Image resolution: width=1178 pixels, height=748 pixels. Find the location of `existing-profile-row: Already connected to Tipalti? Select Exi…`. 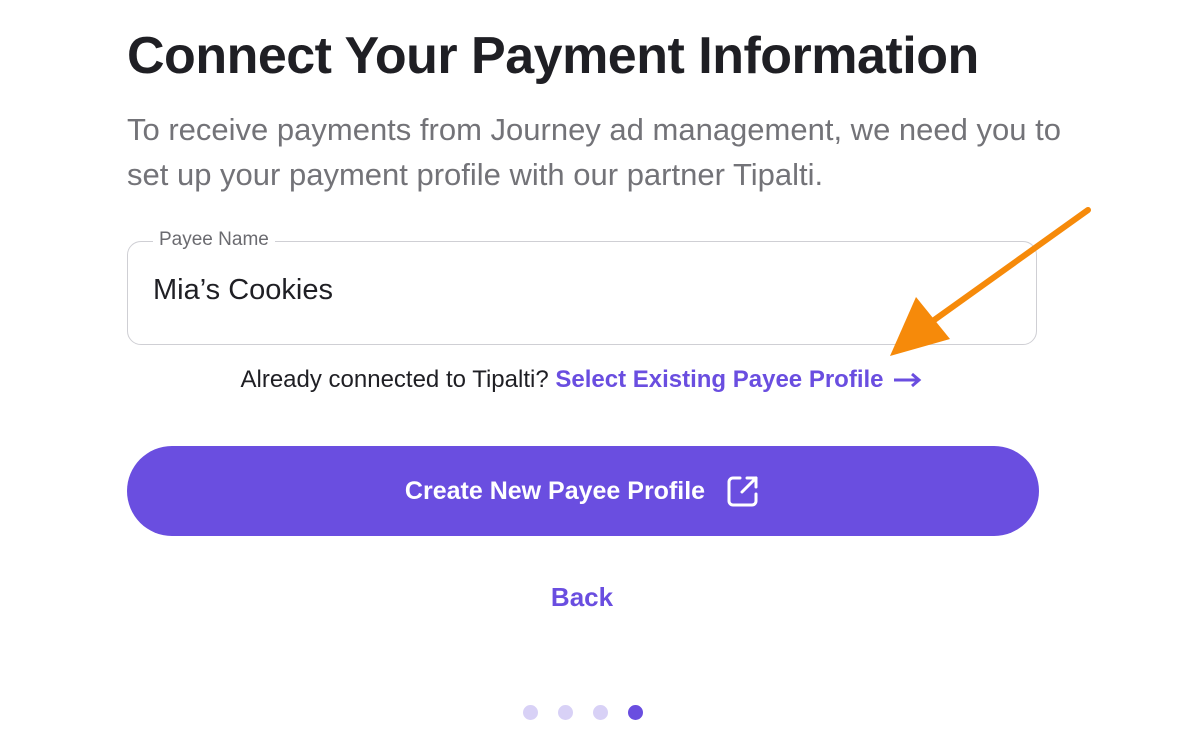

existing-profile-row: Already connected to Tipalti? Select Exi… is located at coordinates (582, 380).